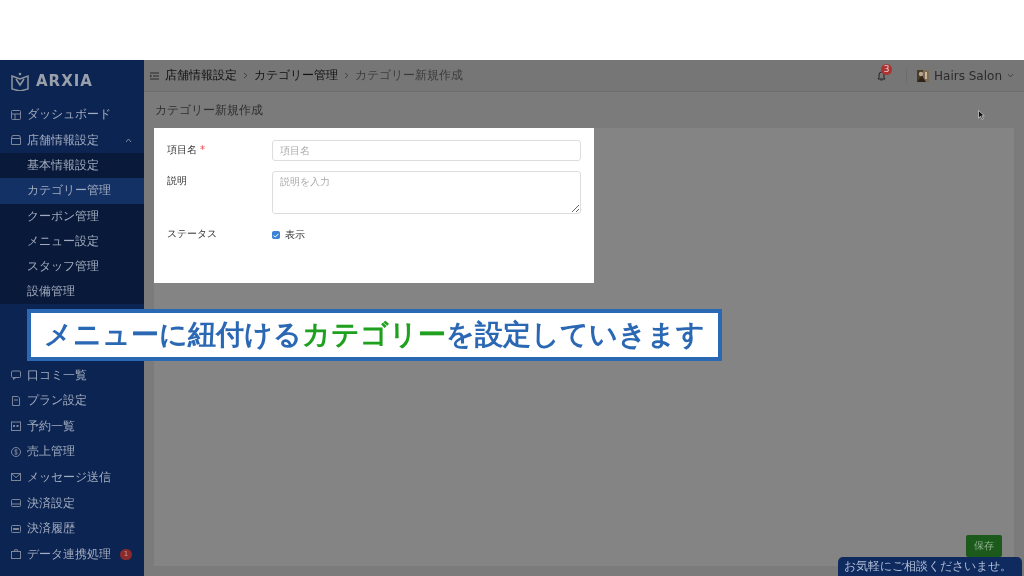  What do you see at coordinates (72, 503) in the screenshot?
I see `sidebar-item: 決済設定` at bounding box center [72, 503].